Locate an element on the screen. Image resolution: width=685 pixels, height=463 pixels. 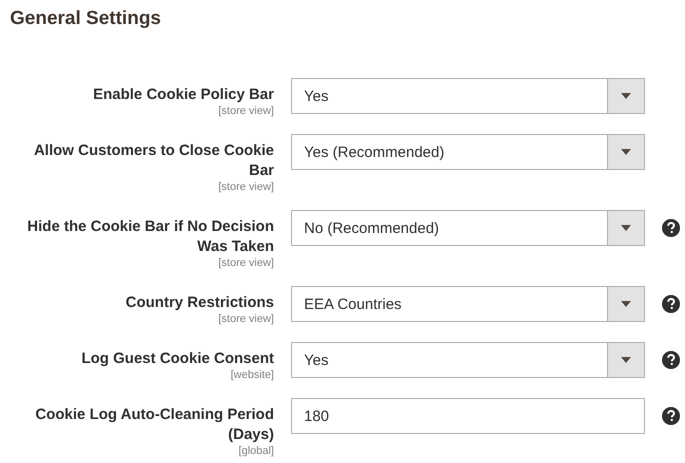
input-field: 180 is located at coordinates (468, 416).